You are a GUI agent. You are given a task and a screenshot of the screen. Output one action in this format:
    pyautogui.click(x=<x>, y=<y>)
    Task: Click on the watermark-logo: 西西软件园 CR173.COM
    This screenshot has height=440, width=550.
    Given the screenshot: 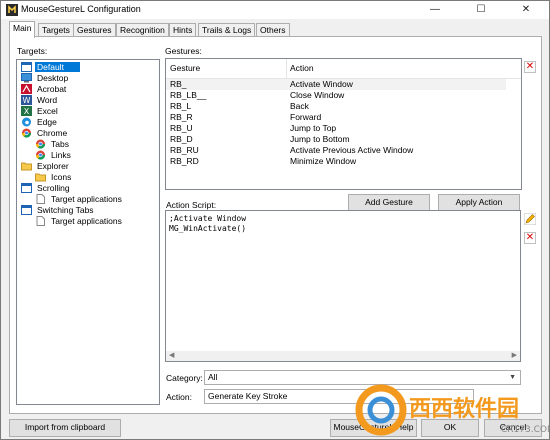 What is the action you would take?
    pyautogui.click(x=452, y=410)
    